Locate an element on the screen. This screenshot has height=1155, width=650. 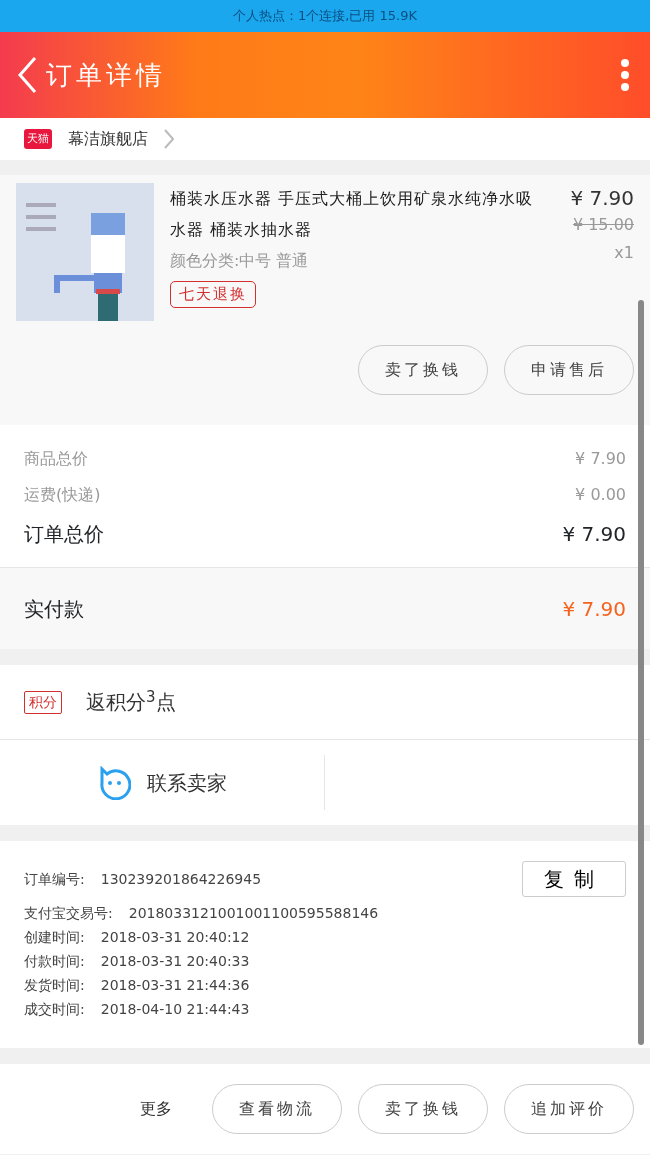
paid-label: 实付款 is located at coordinates (54, 609).